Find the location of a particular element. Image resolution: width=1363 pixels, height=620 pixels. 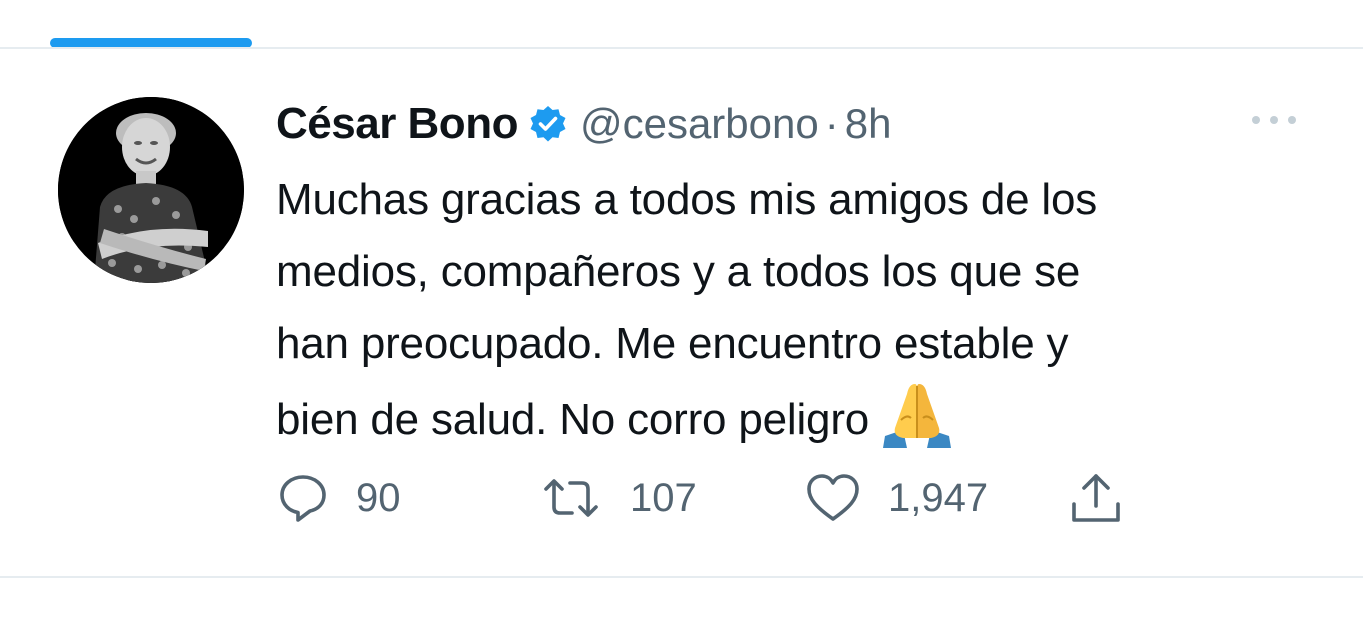

retweet-count: 107 is located at coordinates (663, 497).